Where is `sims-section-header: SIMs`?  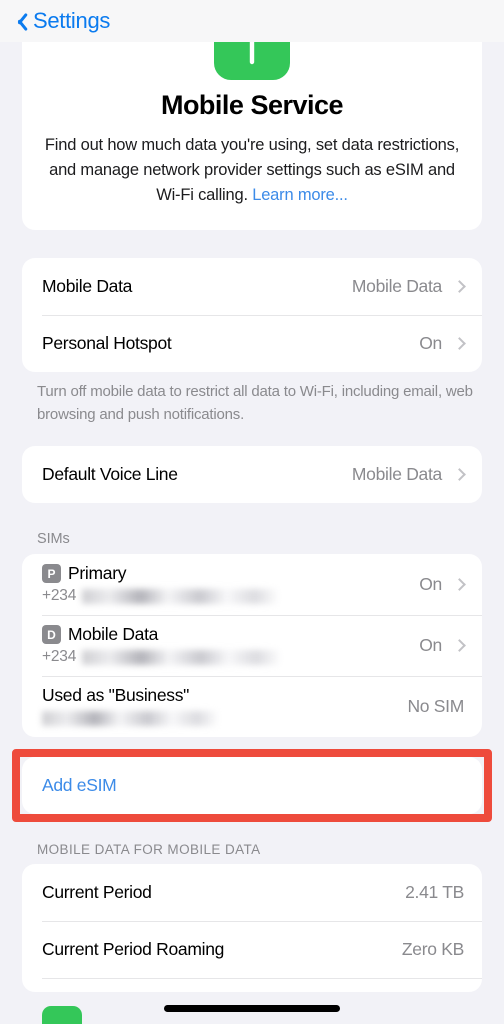 sims-section-header: SIMs is located at coordinates (53, 539).